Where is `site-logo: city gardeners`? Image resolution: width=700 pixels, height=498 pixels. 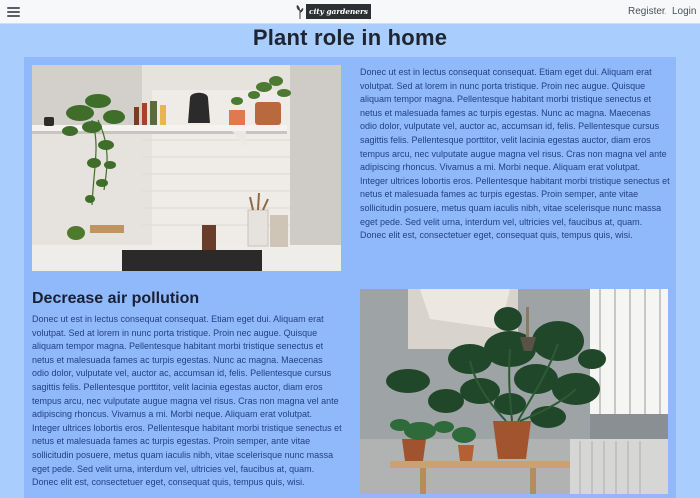 site-logo: city gardeners is located at coordinates (333, 11).